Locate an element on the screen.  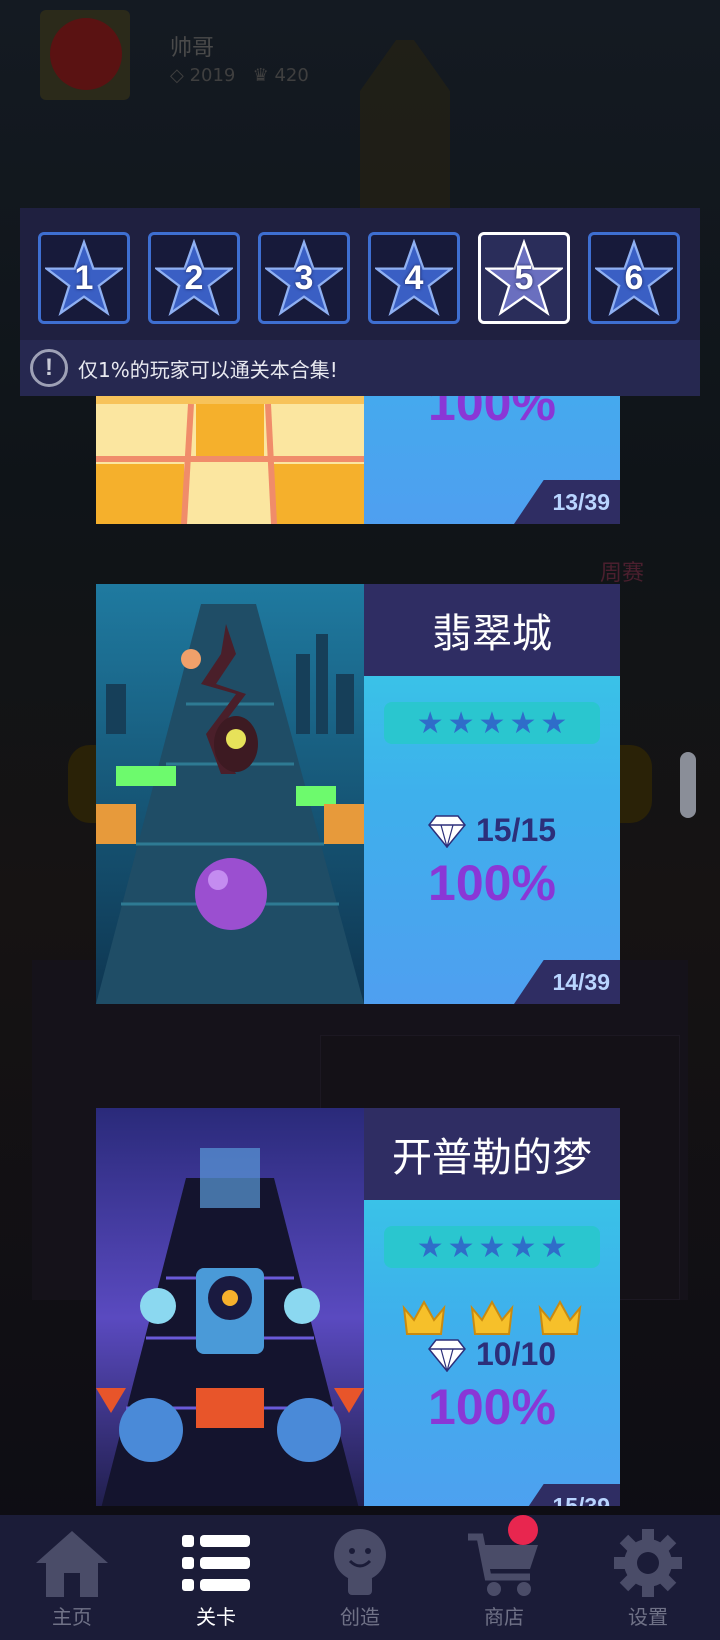
nav-create: 创造 is located at coordinates (360, 1577).